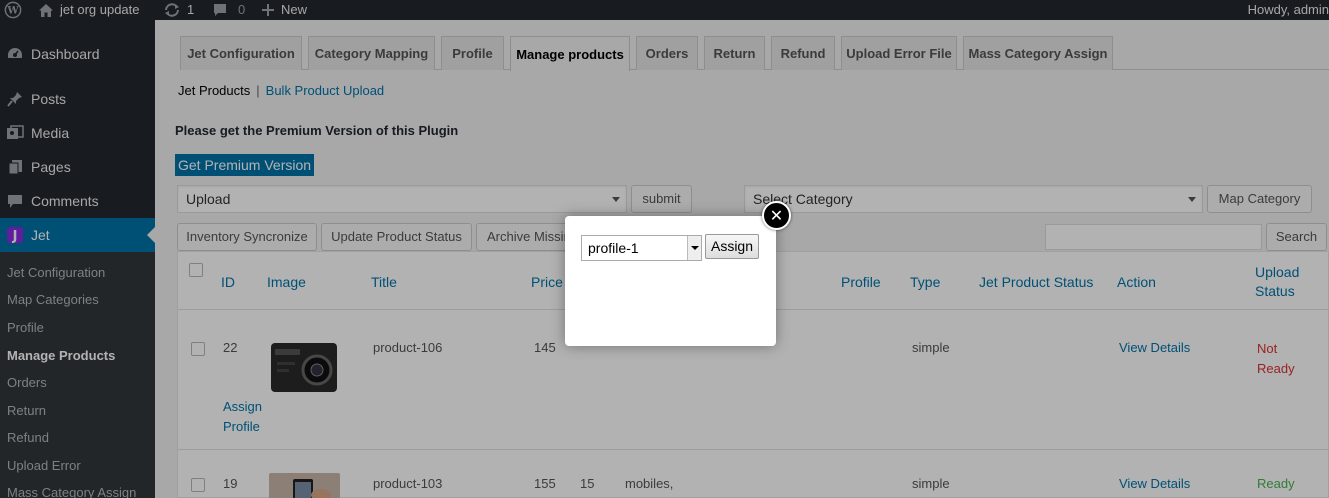 The width and height of the screenshot is (1329, 498). What do you see at coordinates (641, 248) in the screenshot?
I see `profile-select: profile-1` at bounding box center [641, 248].